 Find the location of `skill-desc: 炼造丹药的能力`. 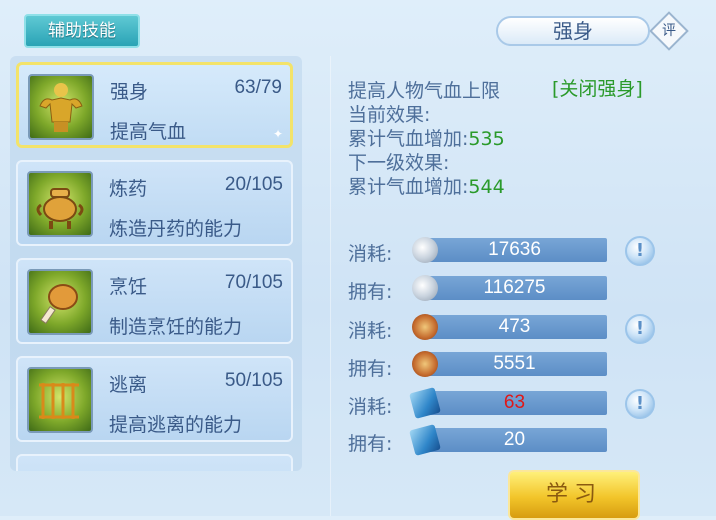

skill-desc: 炼造丹药的能力 is located at coordinates (176, 229).